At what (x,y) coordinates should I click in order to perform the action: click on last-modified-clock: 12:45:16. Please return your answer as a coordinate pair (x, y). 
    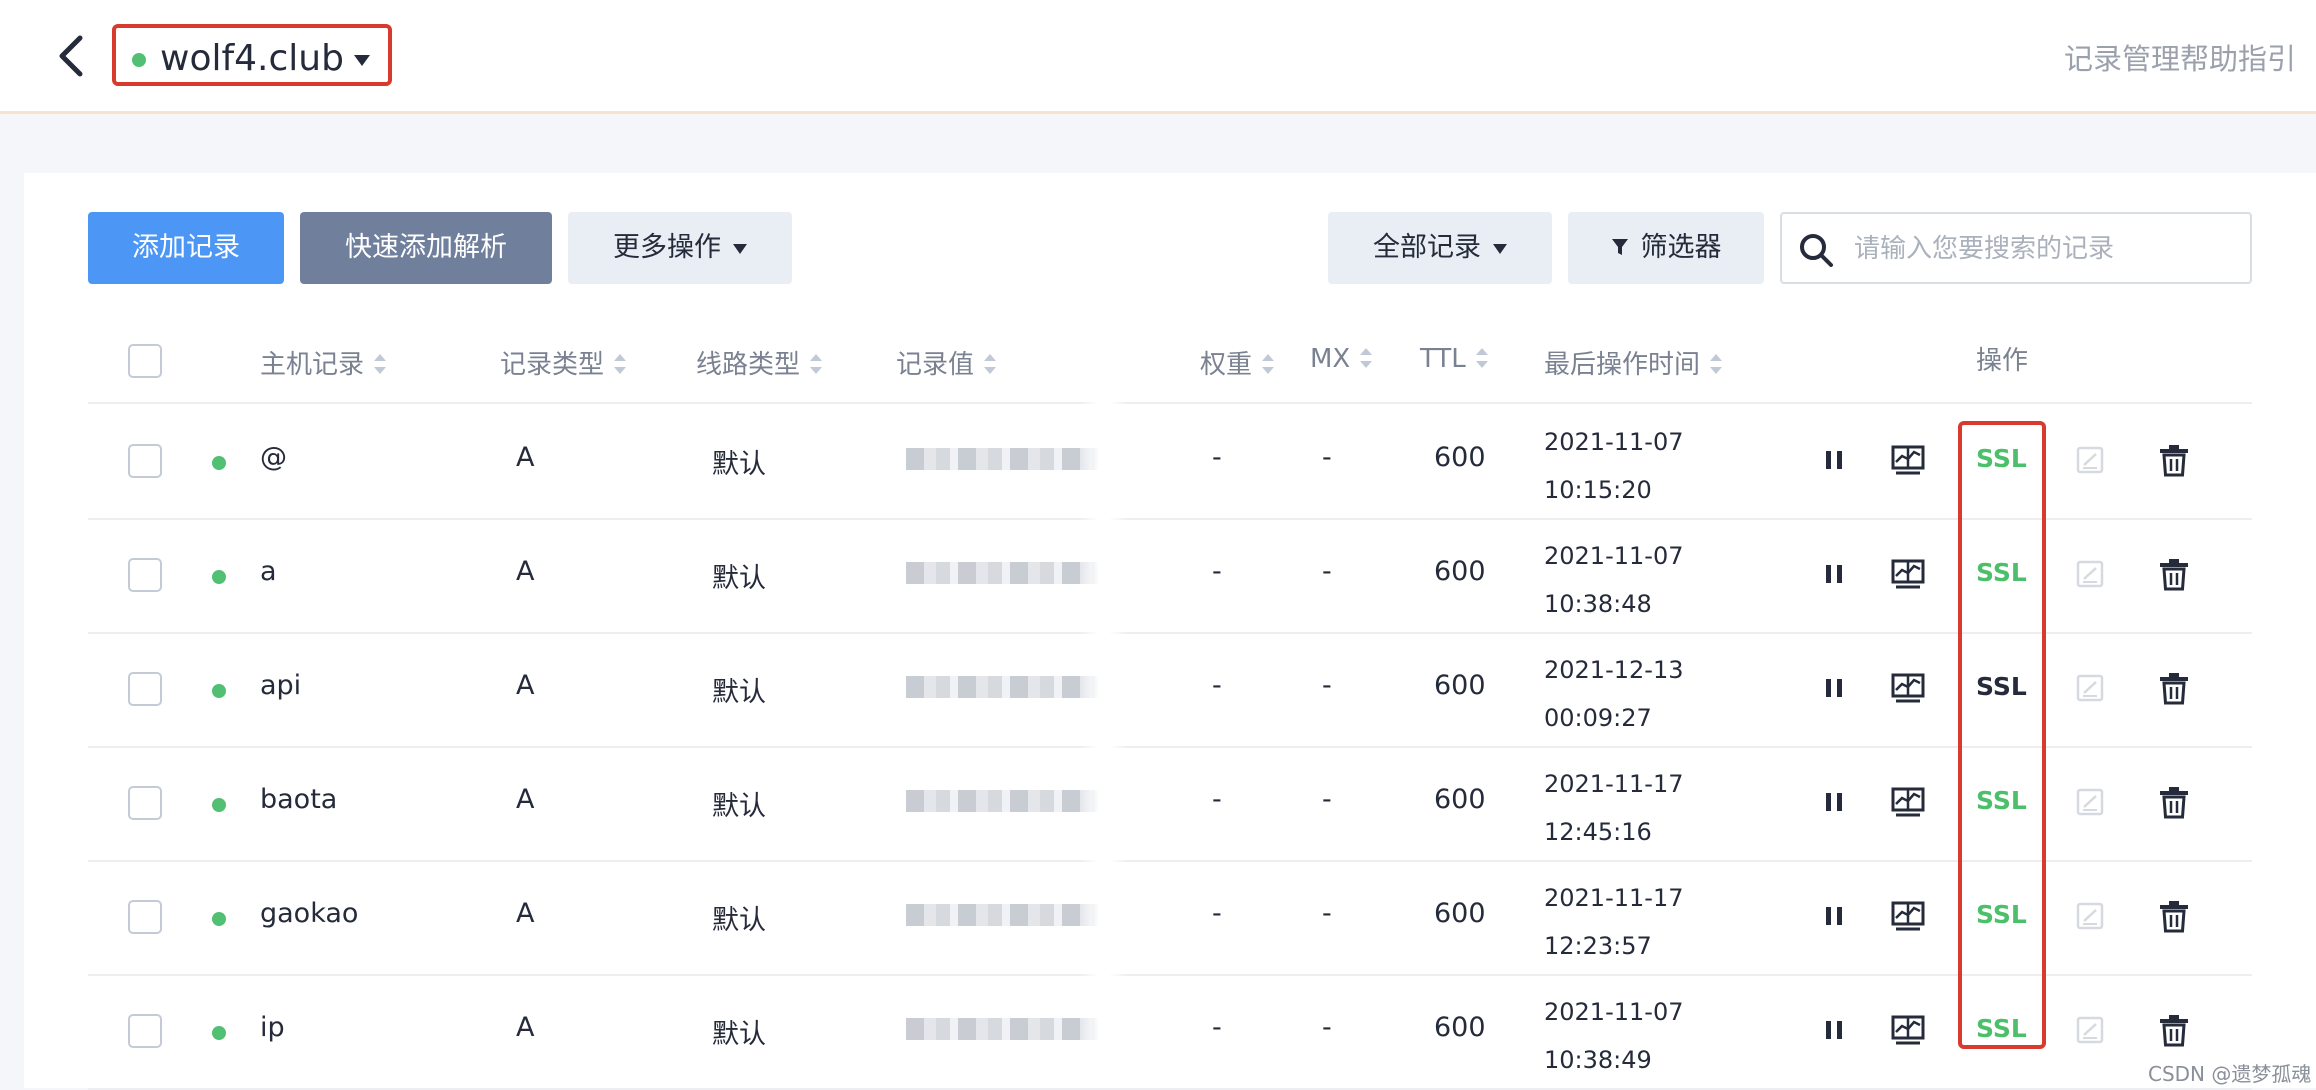
    Looking at the image, I should click on (1598, 832).